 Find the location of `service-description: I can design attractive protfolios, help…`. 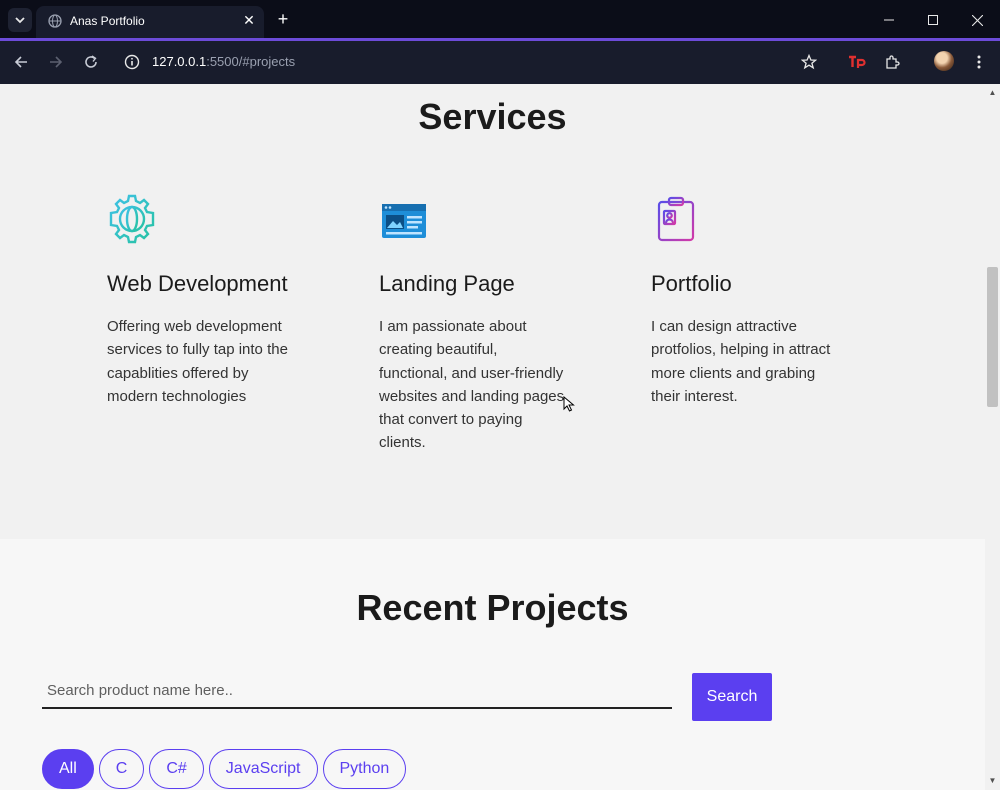

service-description: I can design attractive protfolios, help… is located at coordinates (741, 361).